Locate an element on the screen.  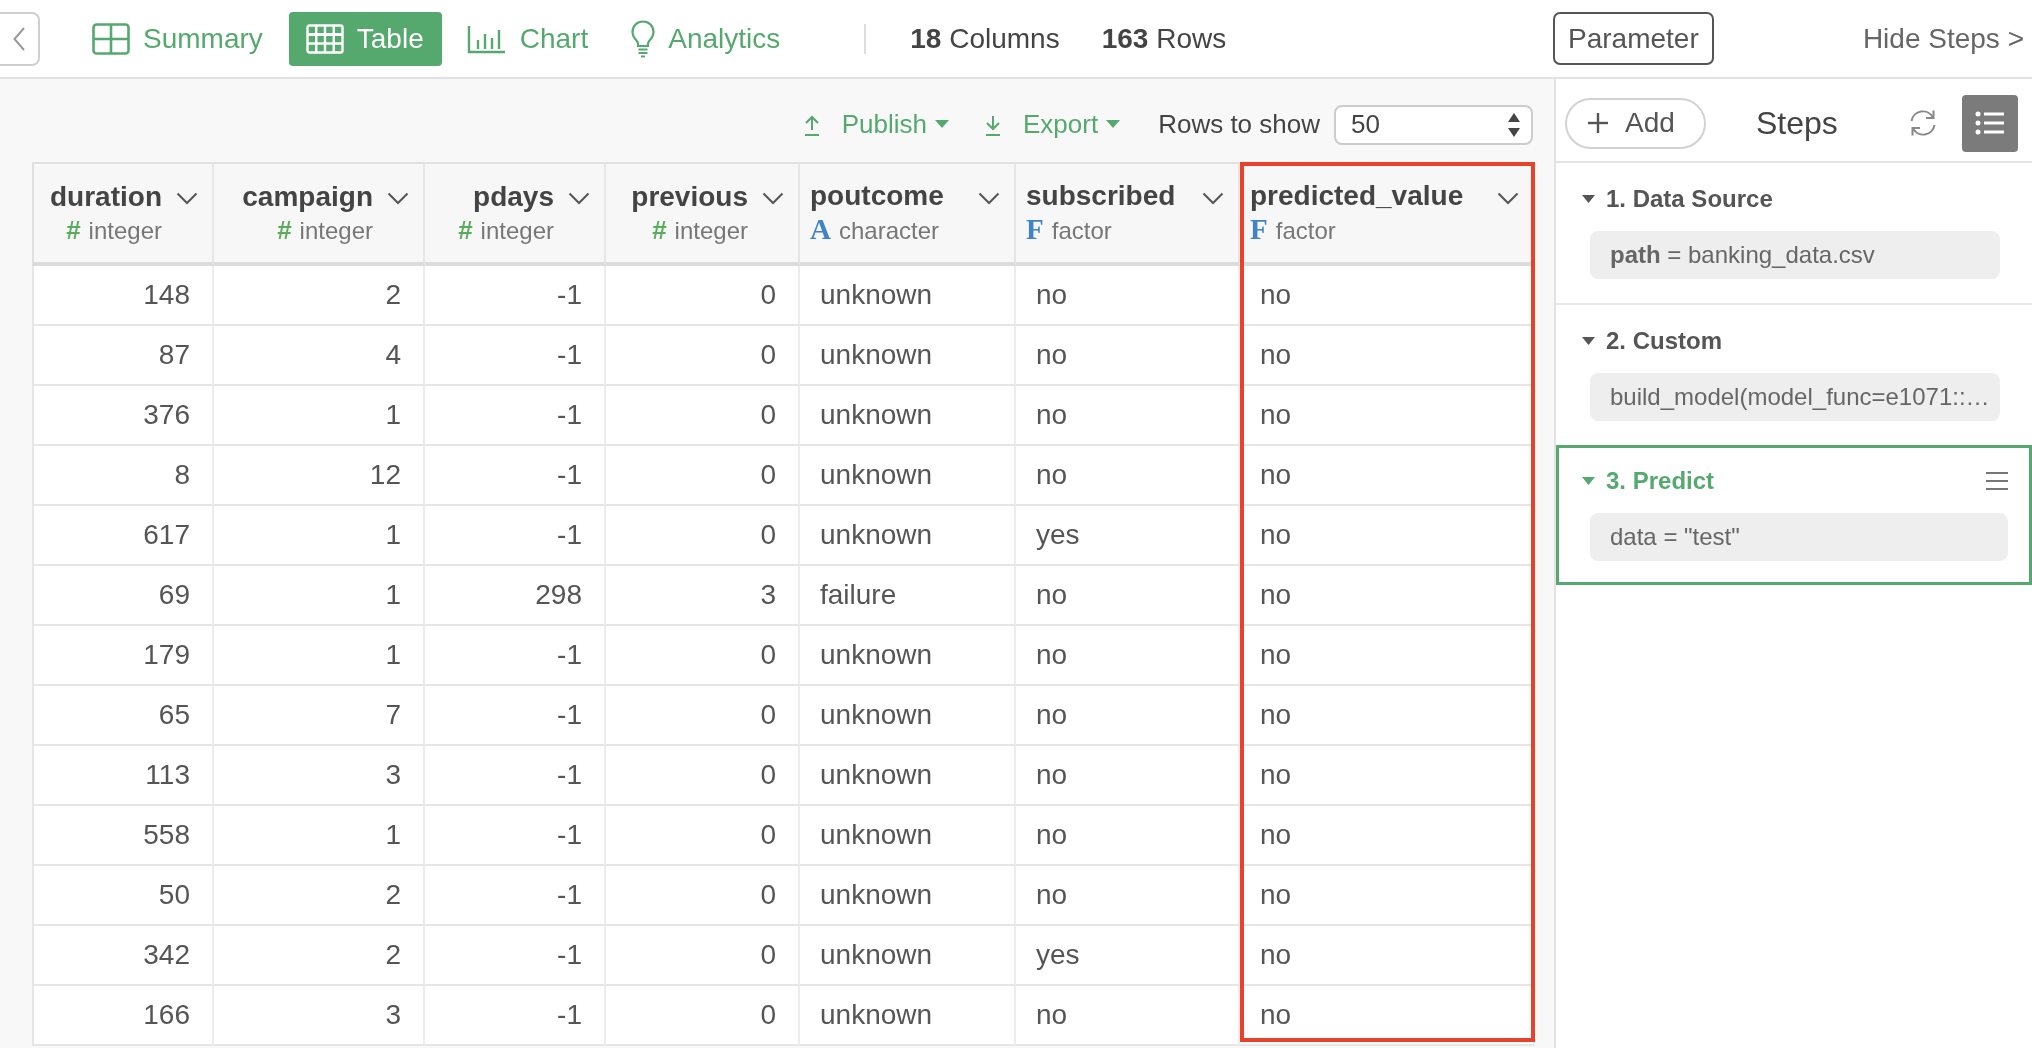
publish-button: Publish is located at coordinates (876, 124).